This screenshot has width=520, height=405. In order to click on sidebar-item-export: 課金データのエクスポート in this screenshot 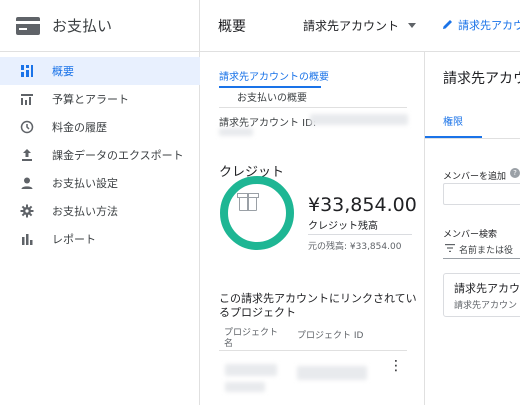, I will do `click(100, 155)`.